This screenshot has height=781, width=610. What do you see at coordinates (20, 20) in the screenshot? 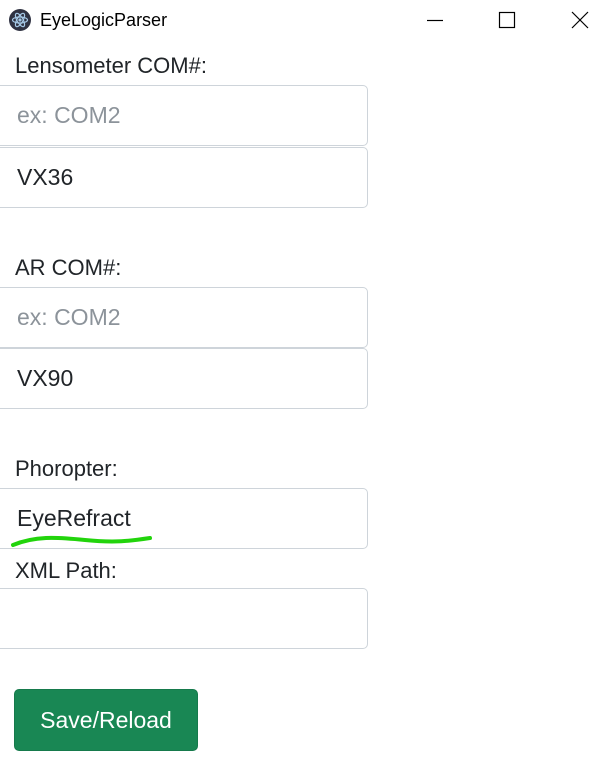
I see `app-logo-icon` at bounding box center [20, 20].